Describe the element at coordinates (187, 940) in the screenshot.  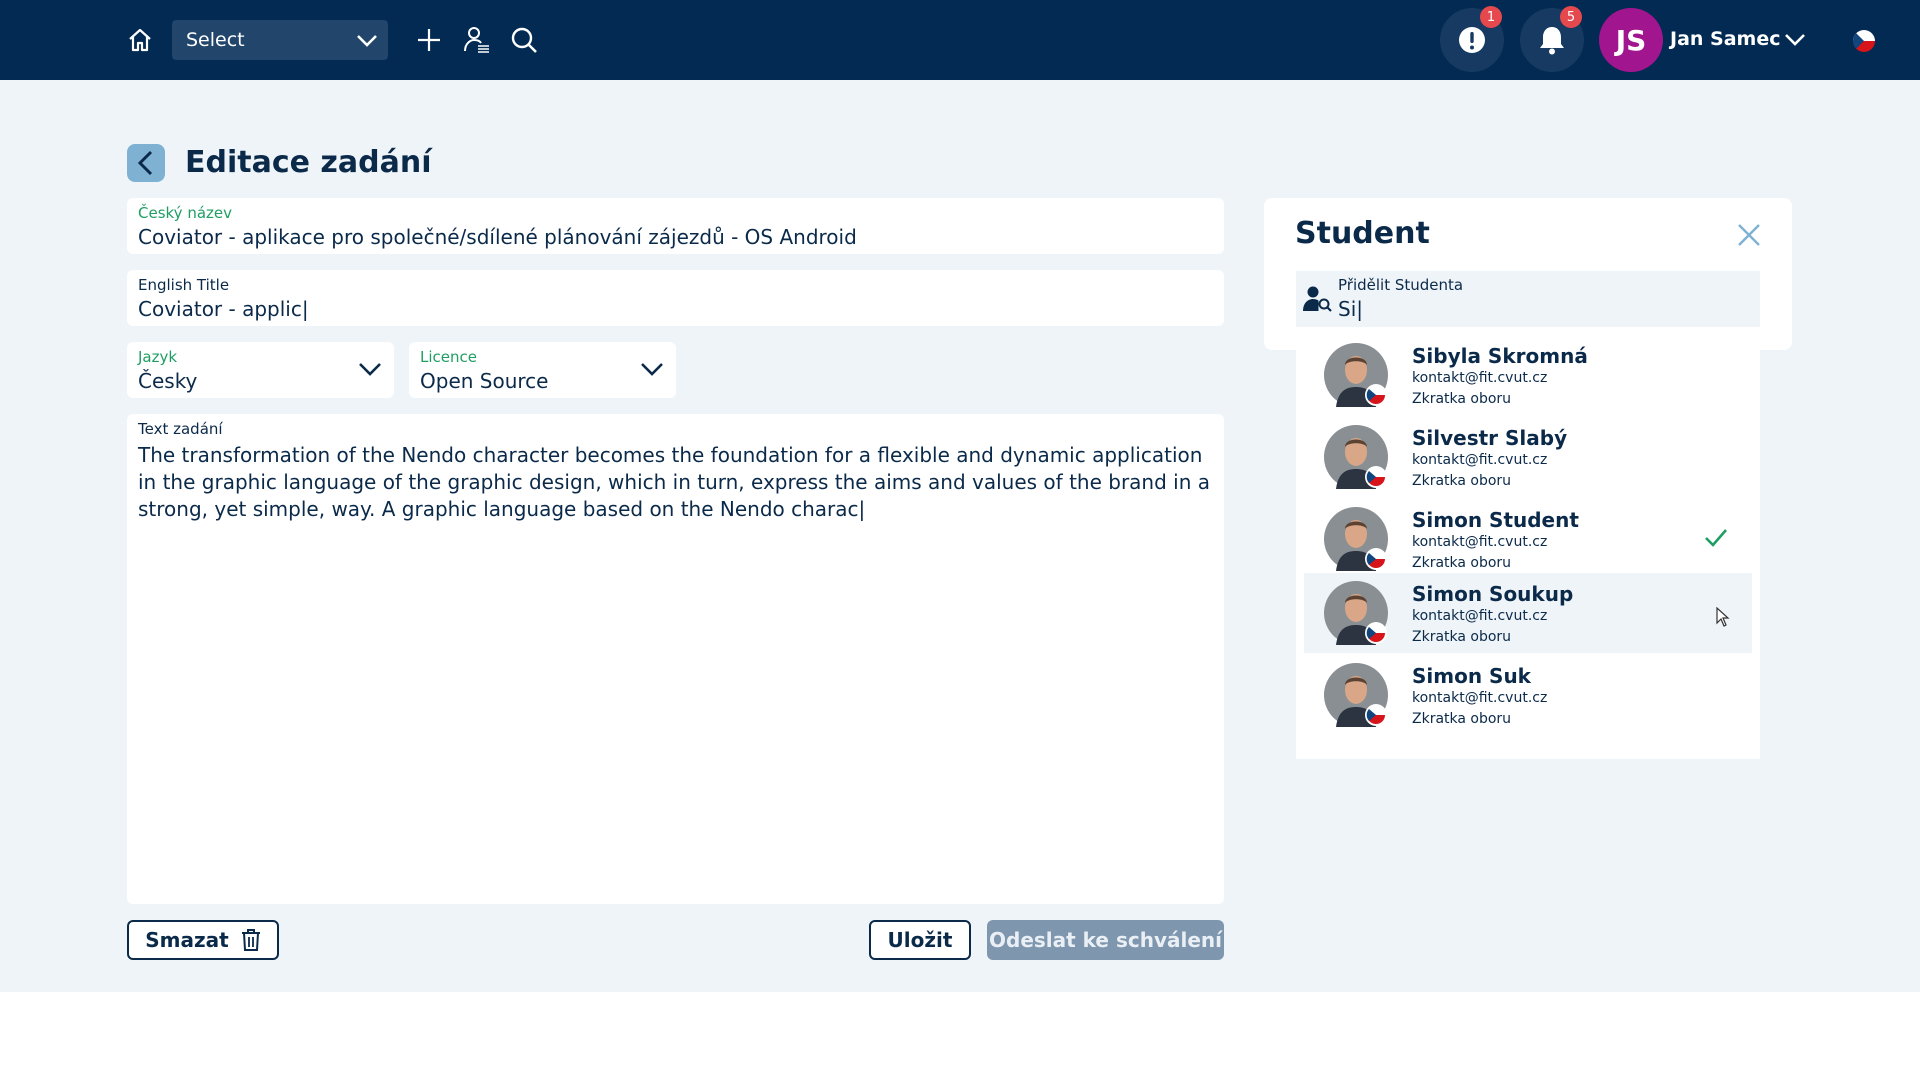
I see `delete-label: Smazat` at that location.